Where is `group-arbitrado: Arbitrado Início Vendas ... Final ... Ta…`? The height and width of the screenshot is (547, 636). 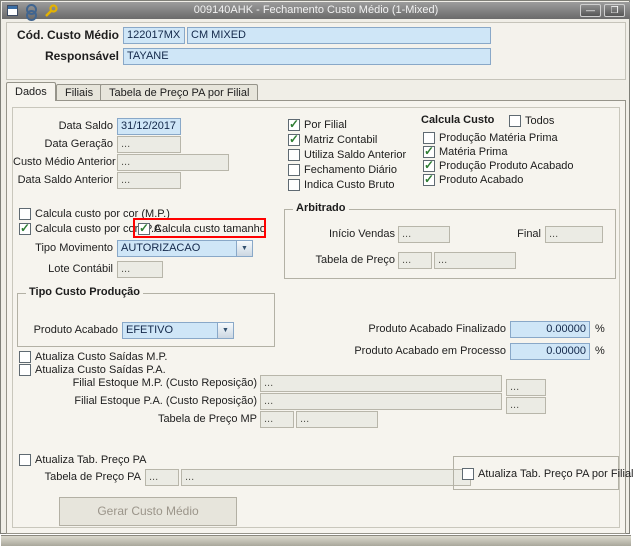
group-arbitrado: Arbitrado Início Vendas ... Final ... Ta… is located at coordinates (450, 240).